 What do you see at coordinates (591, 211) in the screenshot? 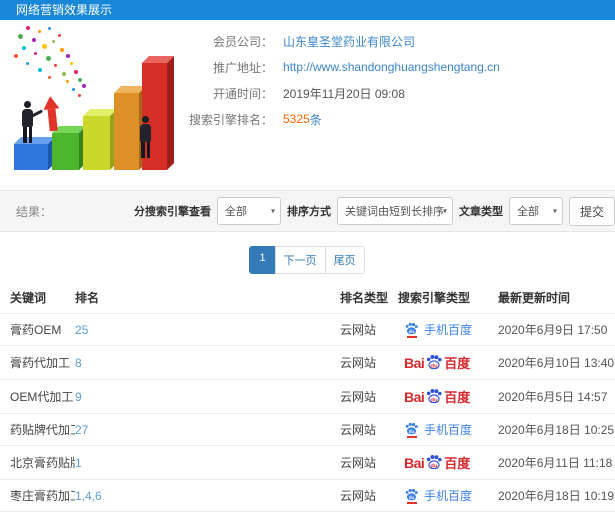
I see `submit-button: 提交` at bounding box center [591, 211].